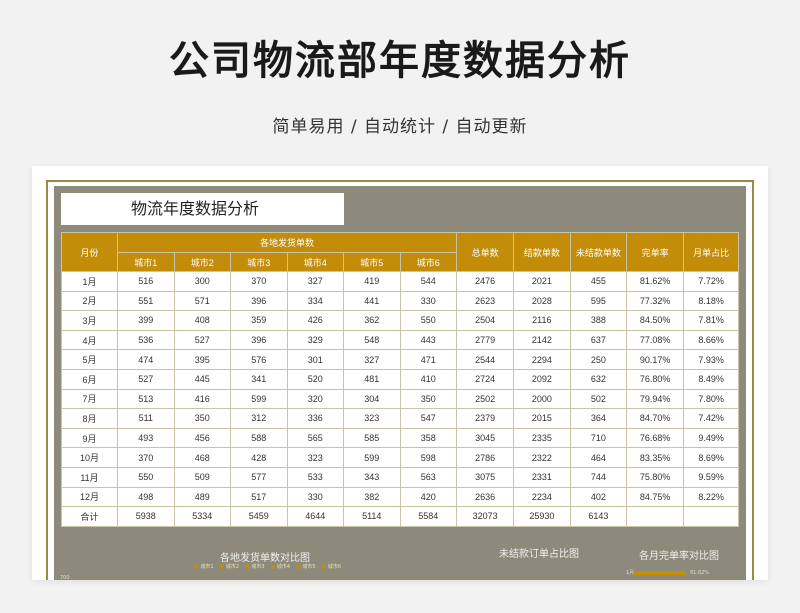  I want to click on city-cell: 362, so click(372, 320).